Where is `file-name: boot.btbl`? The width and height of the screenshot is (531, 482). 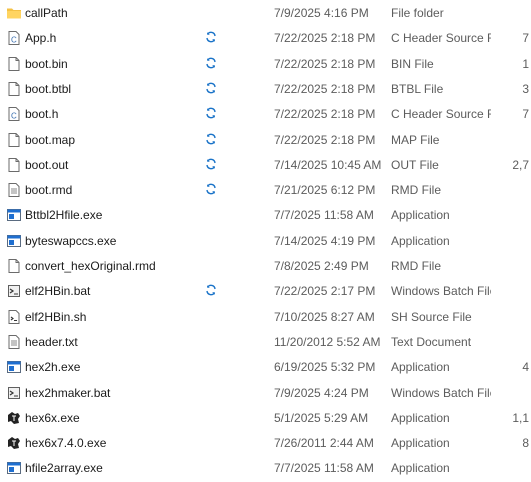
file-name: boot.btbl is located at coordinates (48, 89).